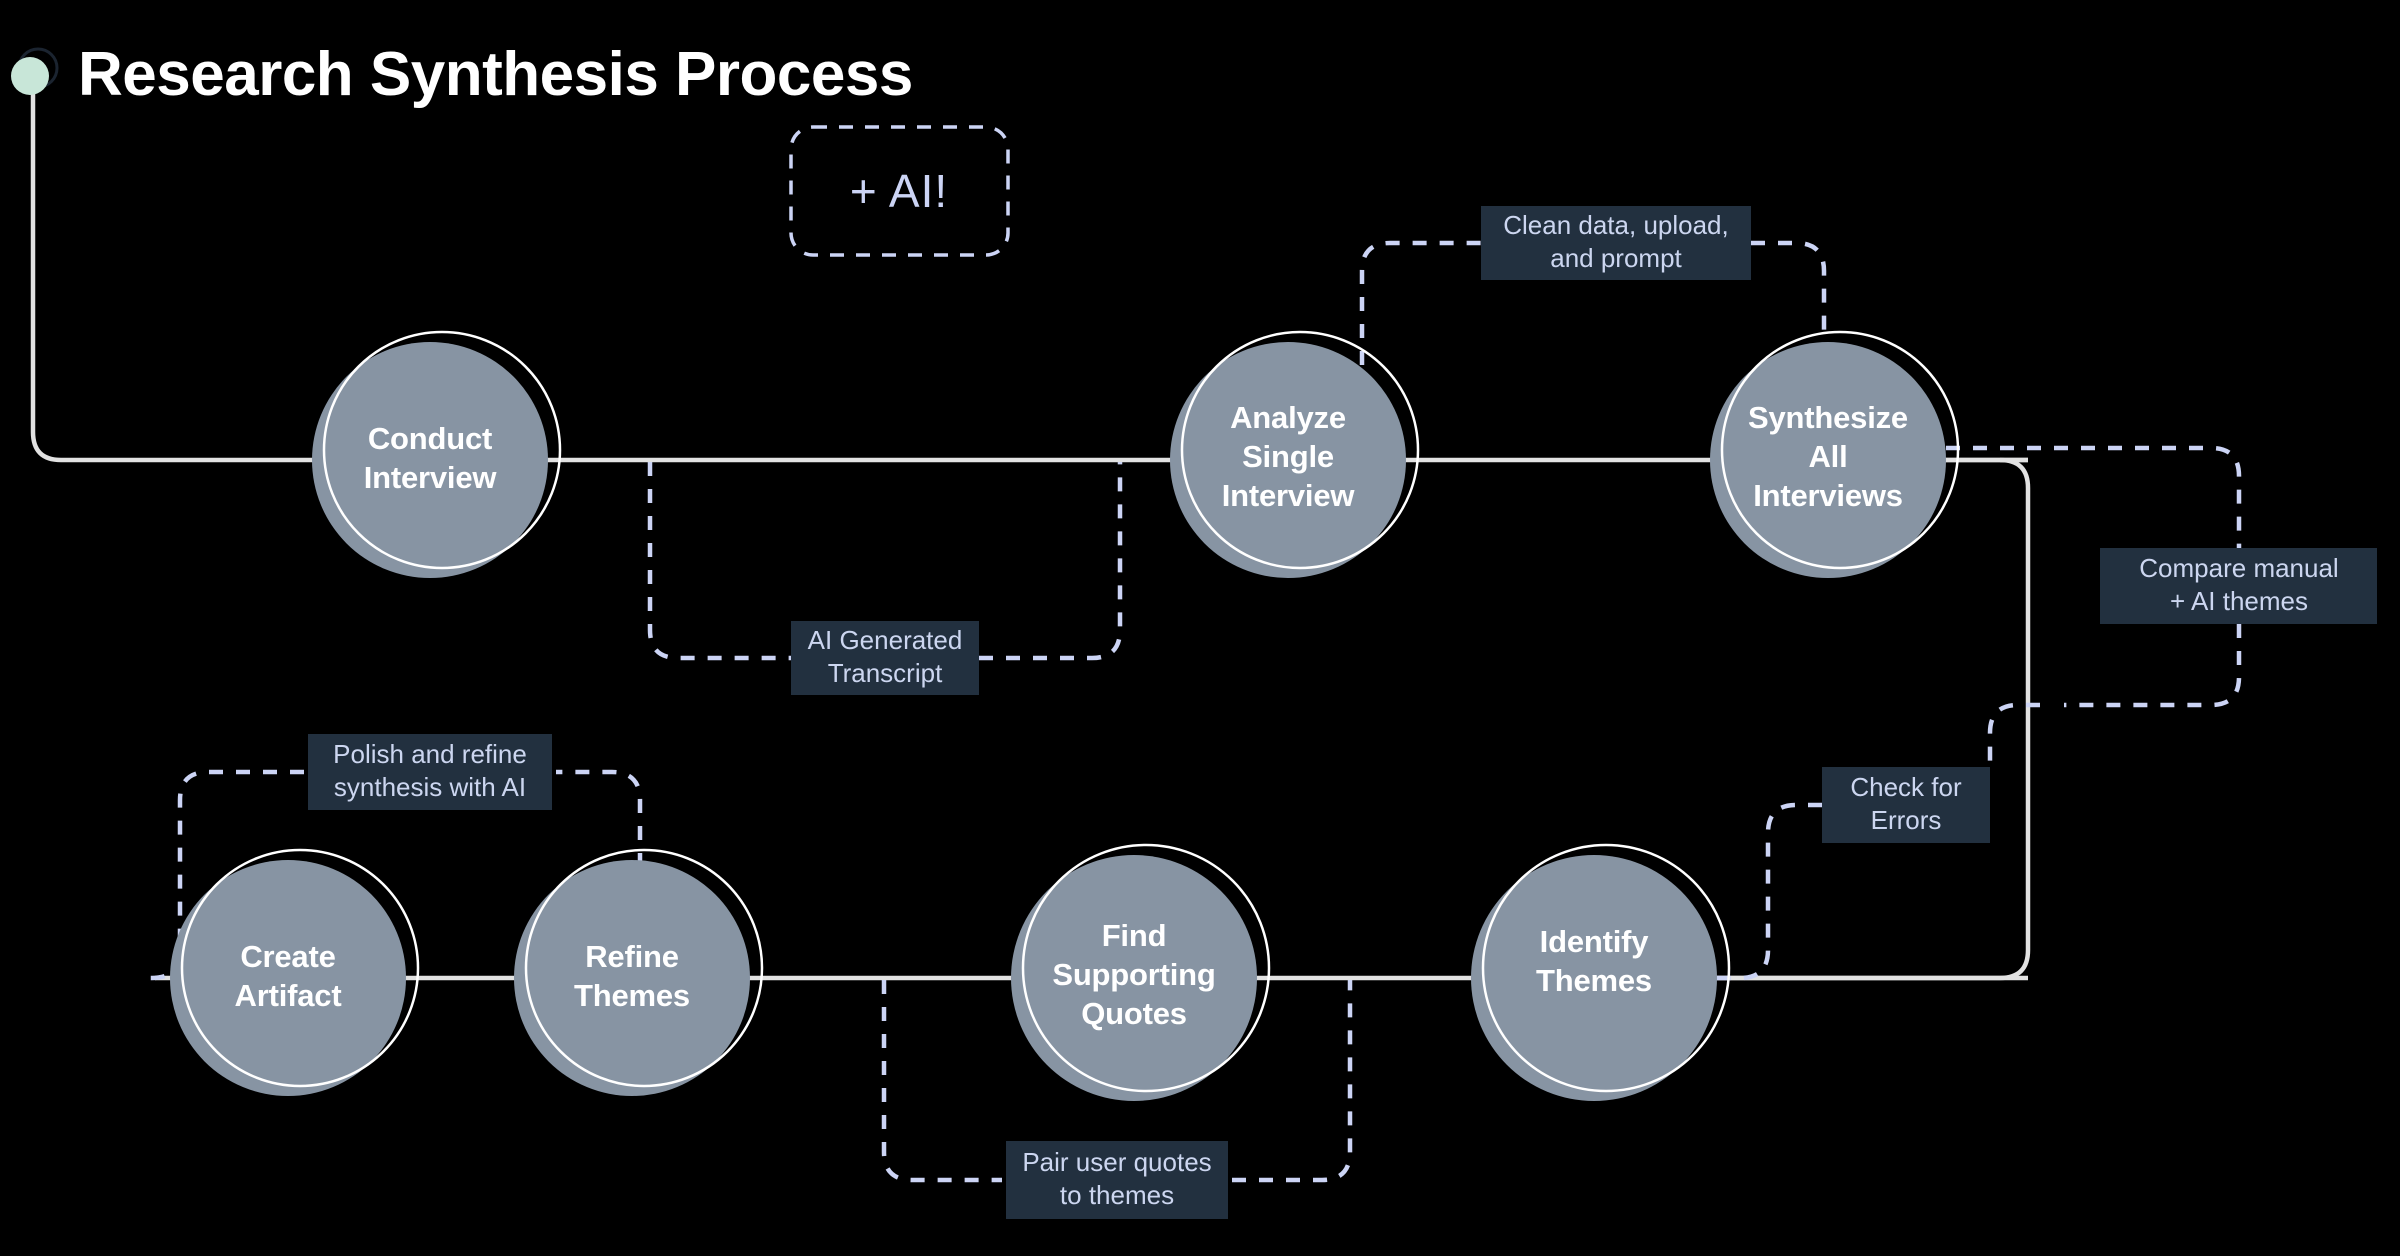 The height and width of the screenshot is (1256, 2400). Describe the element at coordinates (1789, 292) in the screenshot. I see `clean-data-path-right` at that location.